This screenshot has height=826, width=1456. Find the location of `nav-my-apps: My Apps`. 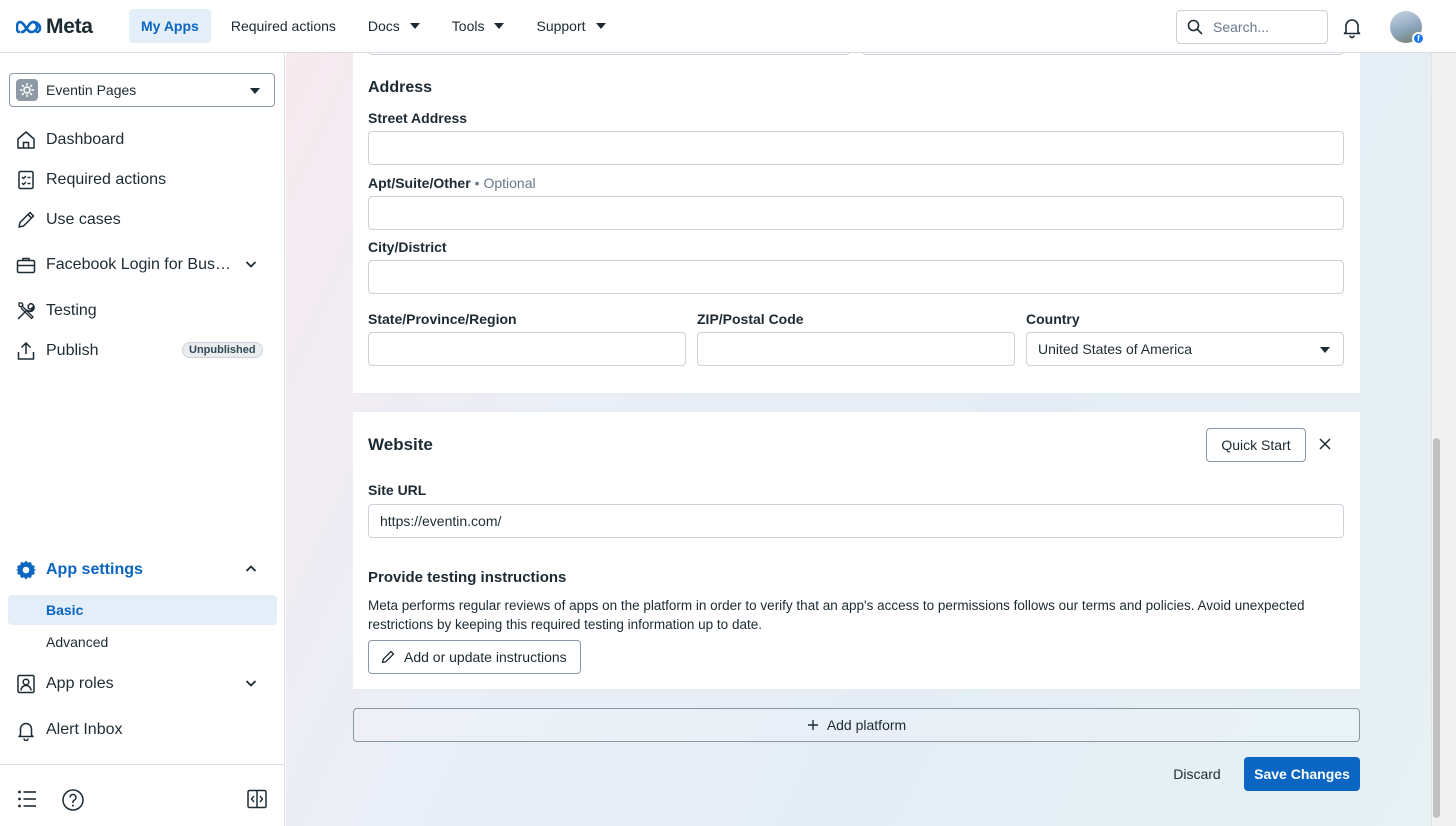

nav-my-apps: My Apps is located at coordinates (170, 26).